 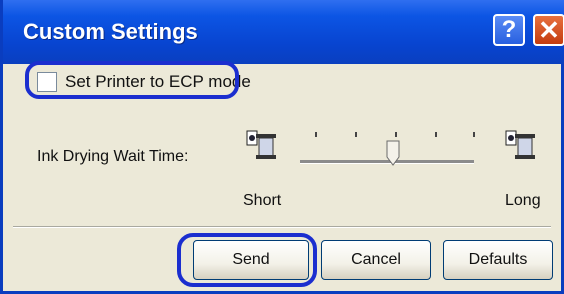 What do you see at coordinates (393, 153) in the screenshot?
I see `slider-thumb` at bounding box center [393, 153].